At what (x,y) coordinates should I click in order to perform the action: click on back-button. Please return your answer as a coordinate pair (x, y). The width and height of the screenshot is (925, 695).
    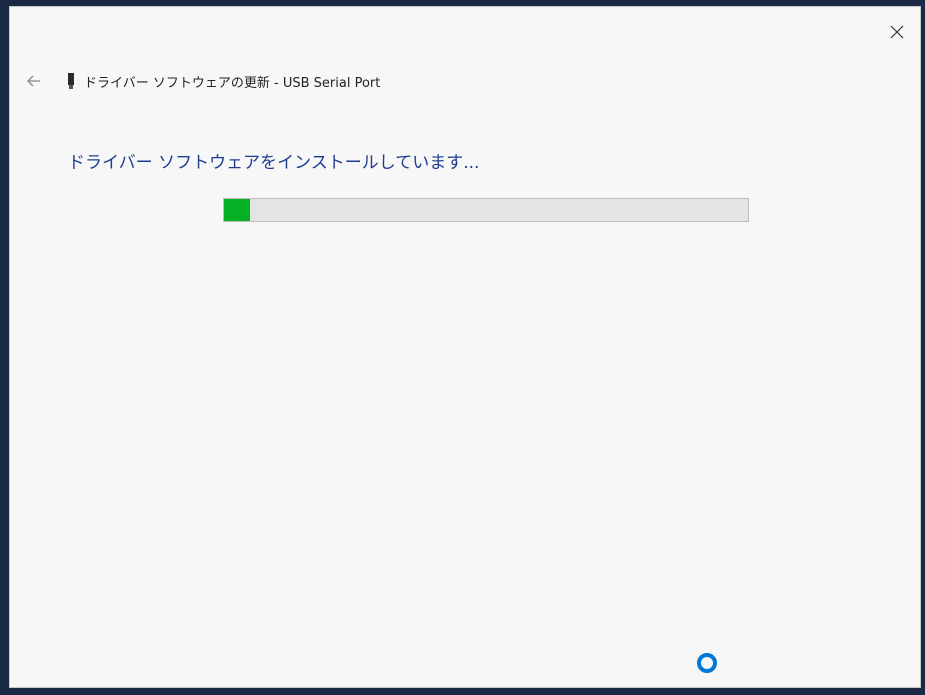
    Looking at the image, I should click on (34, 81).